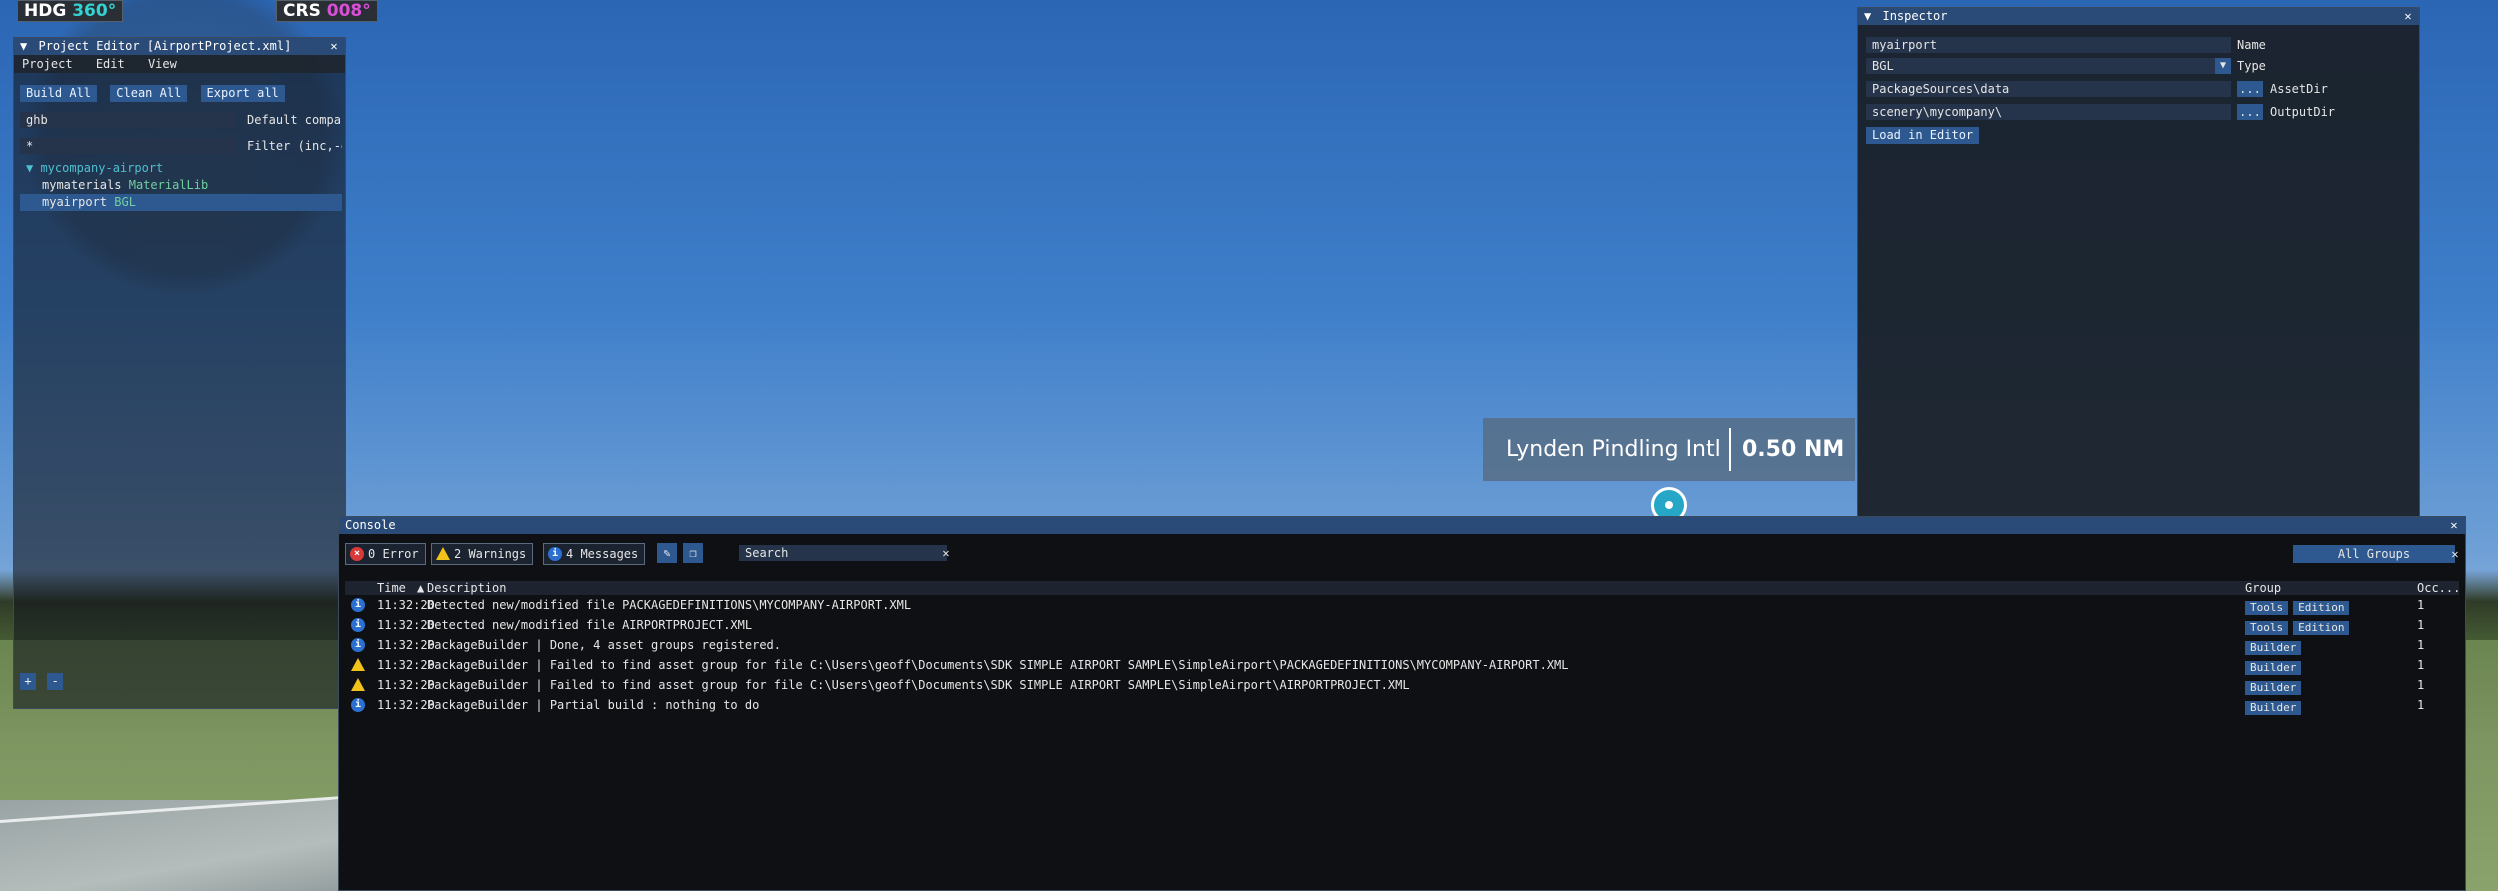  What do you see at coordinates (2251, 45) in the screenshot?
I see `name-label: Name` at bounding box center [2251, 45].